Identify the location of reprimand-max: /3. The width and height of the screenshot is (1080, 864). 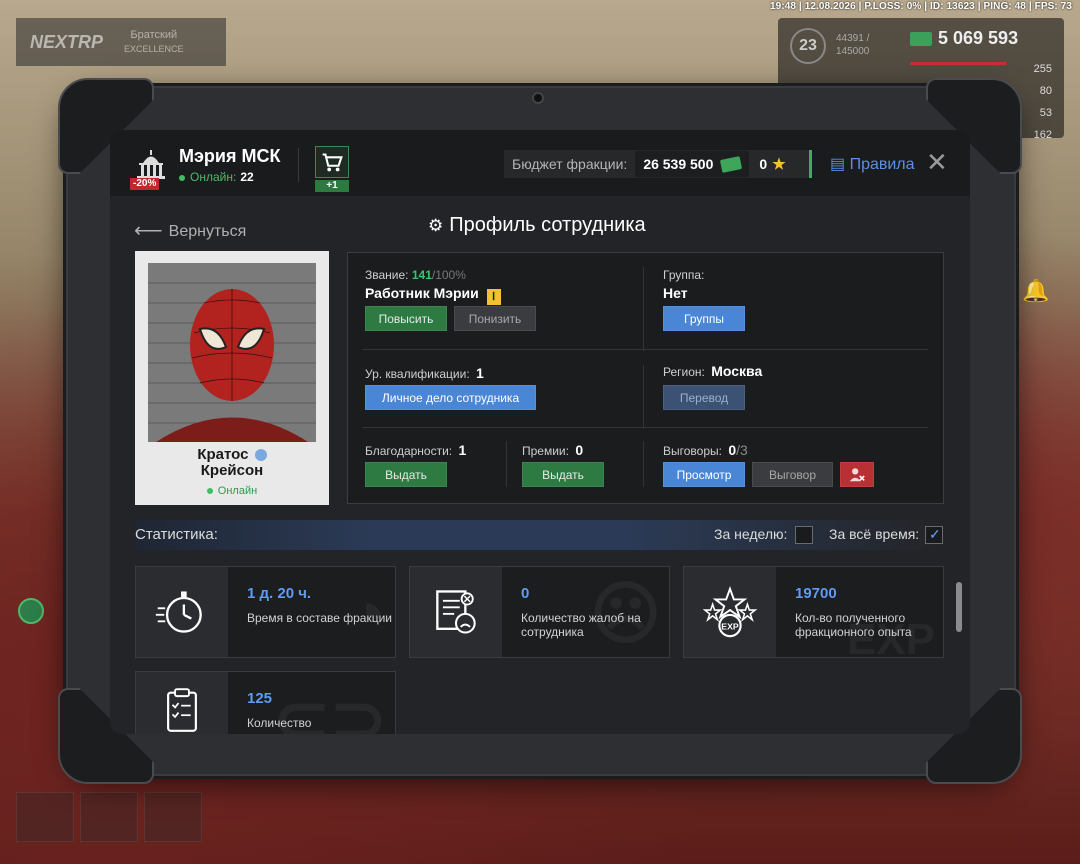
(742, 450).